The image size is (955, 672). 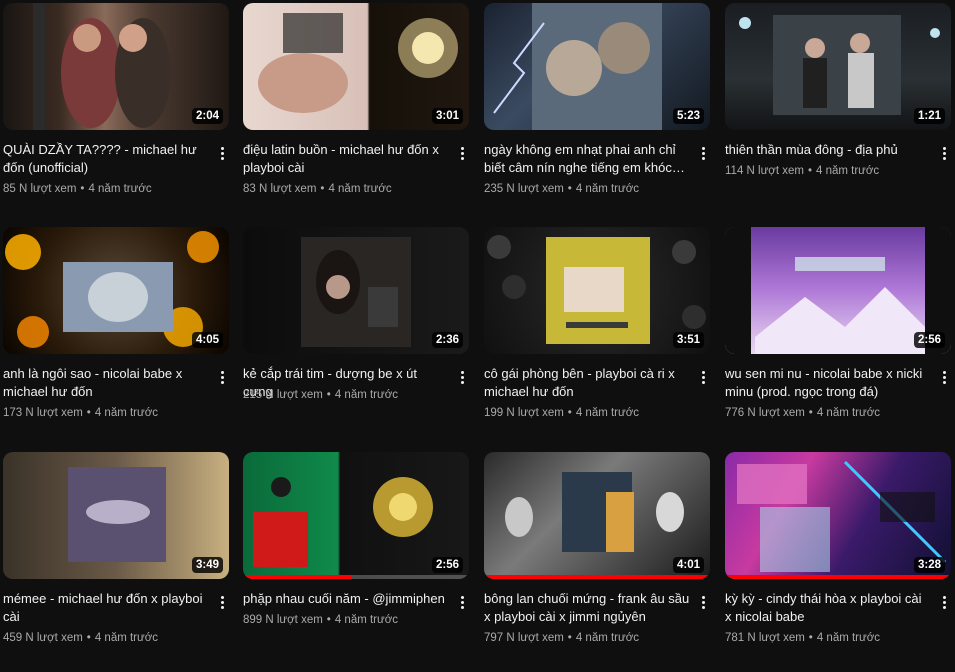 I want to click on view-count: 781 N lượt xem, so click(x=765, y=638).